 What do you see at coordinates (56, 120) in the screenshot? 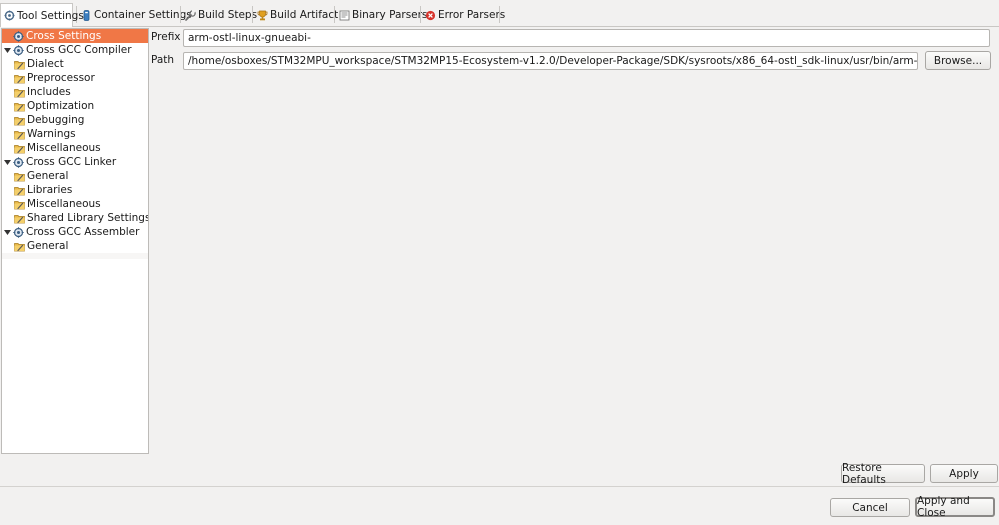
I see `tree-item-label: Debugging` at bounding box center [56, 120].